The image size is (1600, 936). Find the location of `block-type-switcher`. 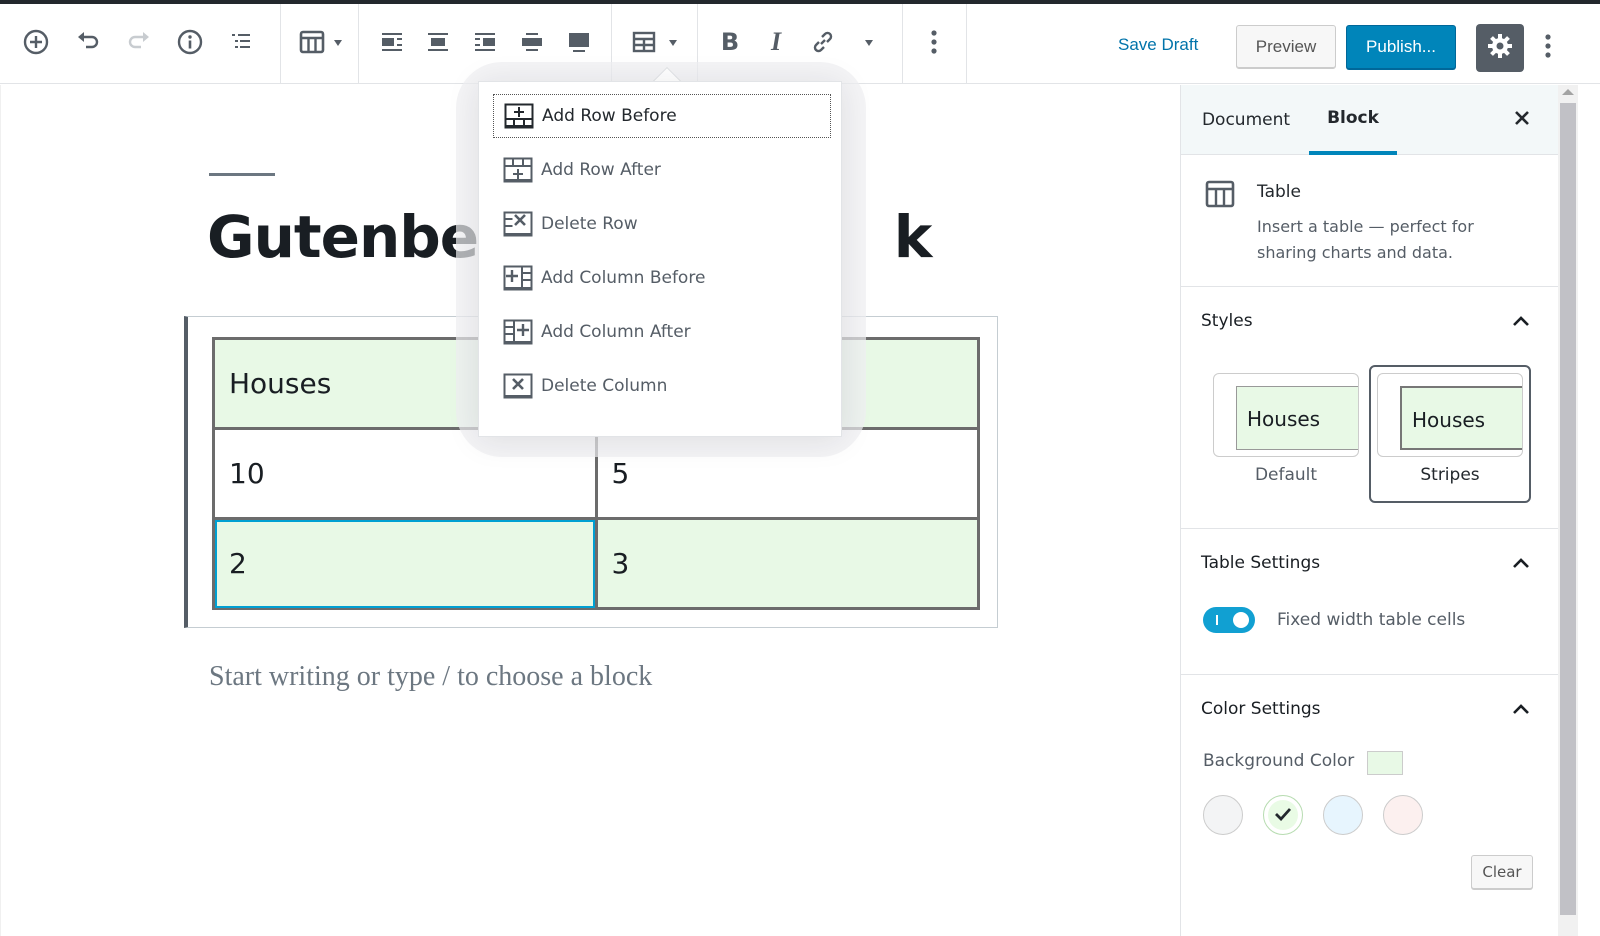

block-type-switcher is located at coordinates (312, 42).